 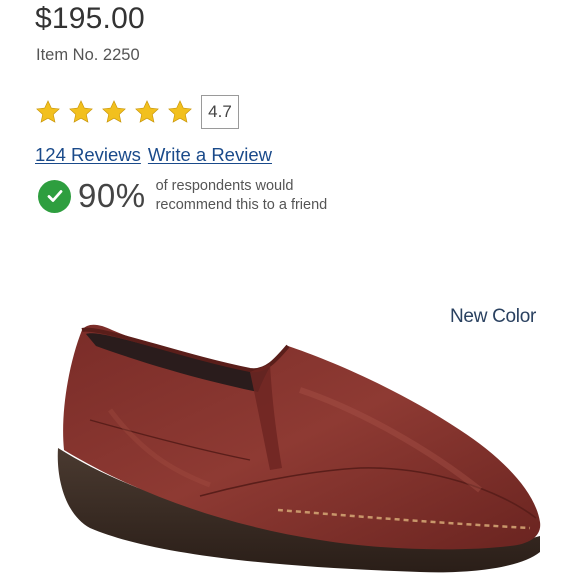 What do you see at coordinates (224, 186) in the screenshot?
I see `recommend-text-line1: of respondents would` at bounding box center [224, 186].